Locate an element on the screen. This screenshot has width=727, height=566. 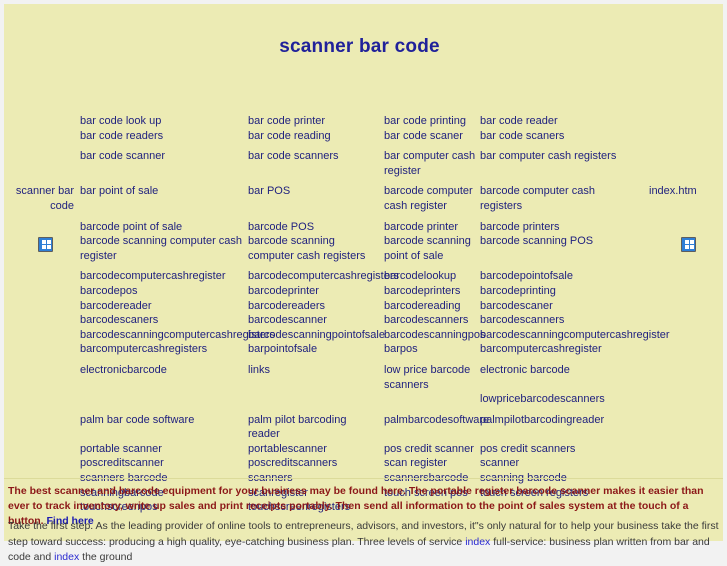
keyword-link: poscreditscanners is located at coordinates (292, 463).